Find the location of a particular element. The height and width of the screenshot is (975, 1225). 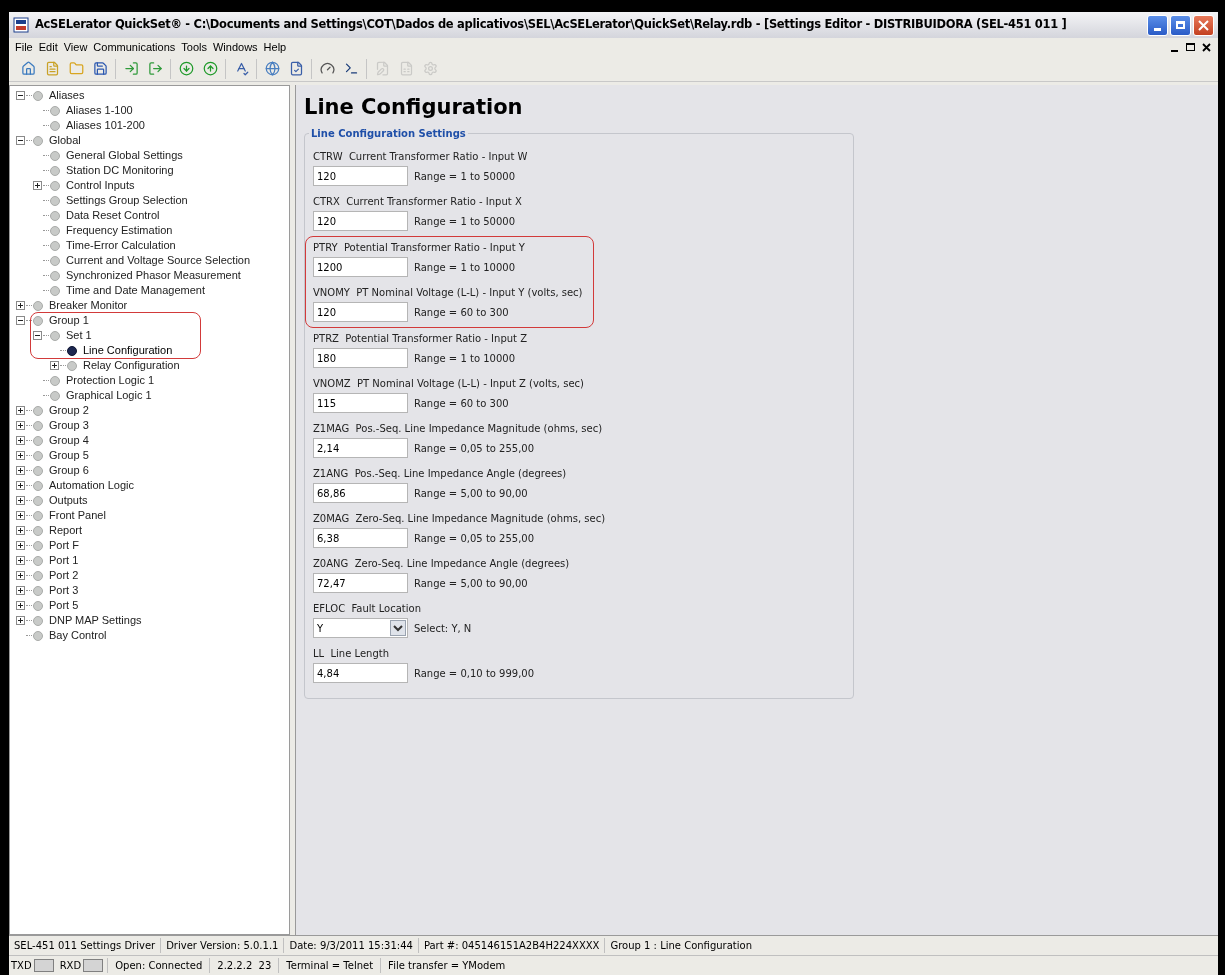

menu-item: Edit is located at coordinates (48, 47).